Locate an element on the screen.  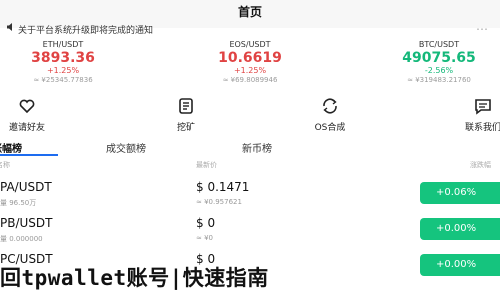
row-symbol: PB/USDT is located at coordinates (26, 223).